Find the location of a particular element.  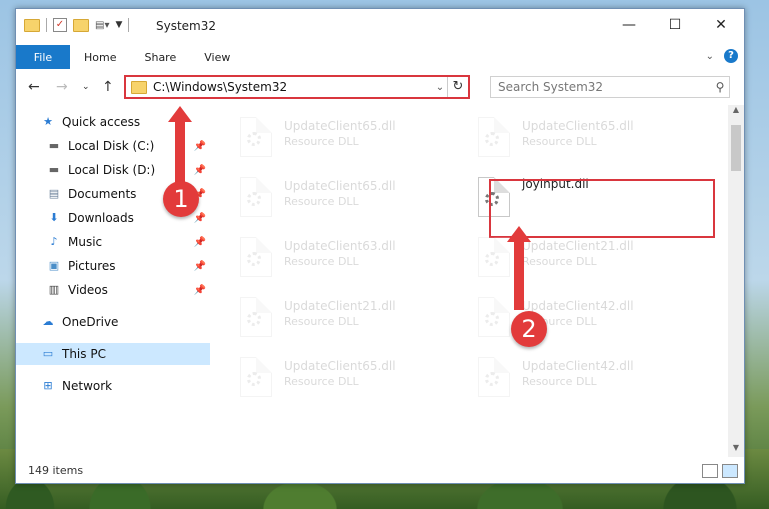

arrow-up-to-file is located at coordinates (519, 268).